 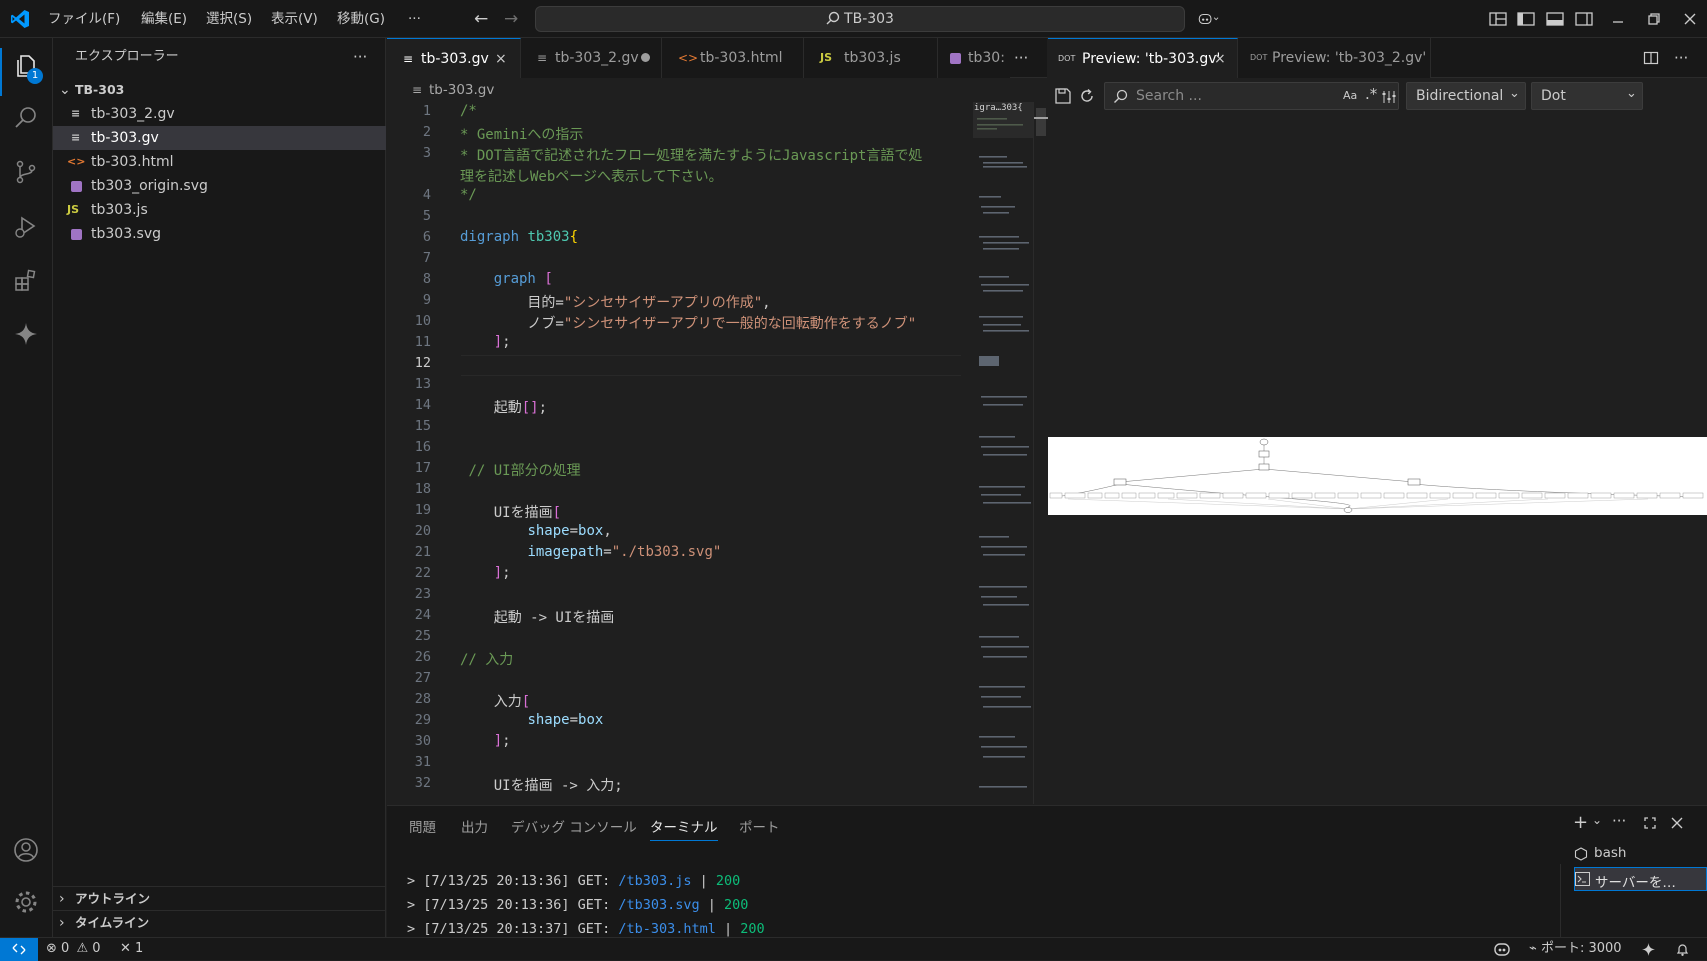 I want to click on code-line: shape=box, so click(x=565, y=720).